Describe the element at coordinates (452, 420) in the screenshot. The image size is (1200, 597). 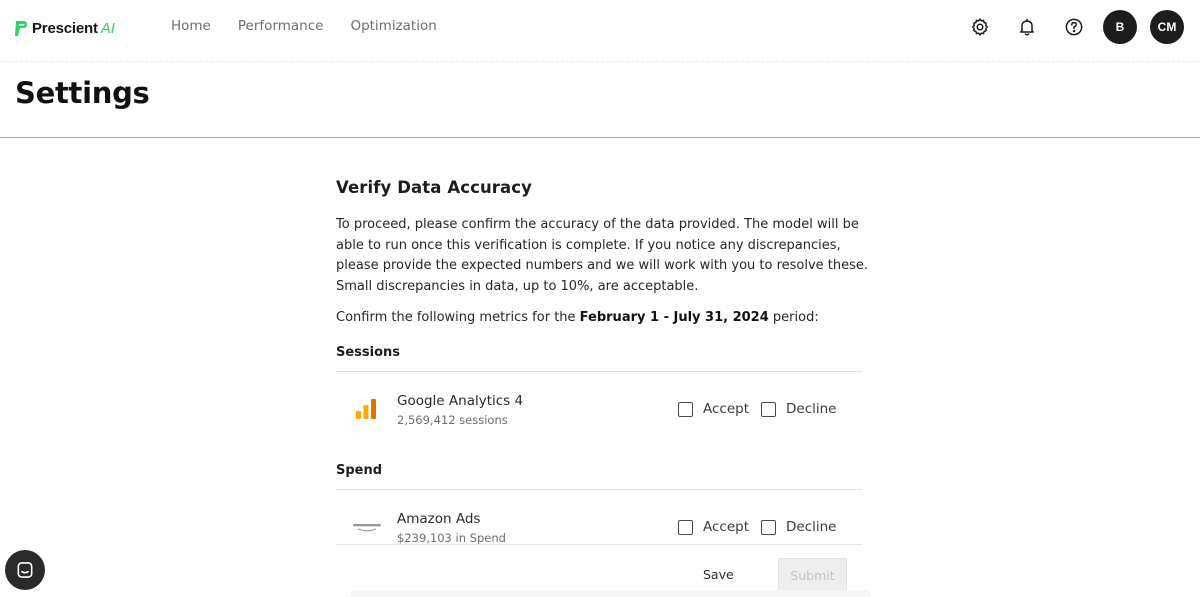
I see `metric-value: 2,569,412 sessions` at that location.